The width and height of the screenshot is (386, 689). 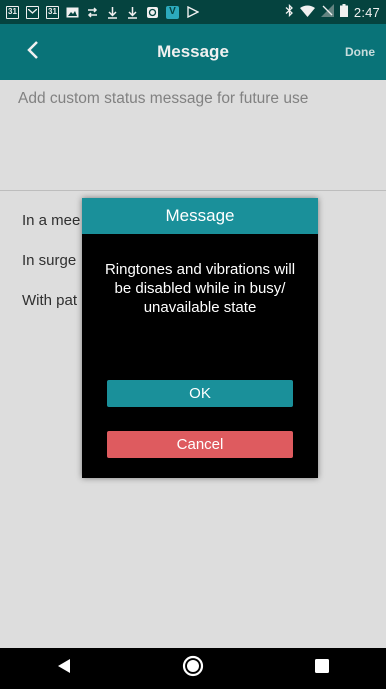 I want to click on back-triangle-icon, so click(x=64, y=668).